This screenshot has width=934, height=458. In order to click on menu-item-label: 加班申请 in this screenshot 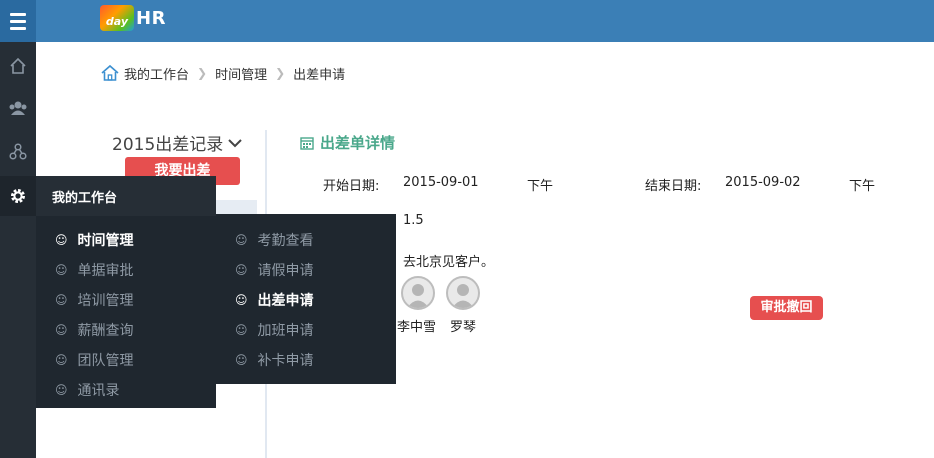, I will do `click(285, 331)`.